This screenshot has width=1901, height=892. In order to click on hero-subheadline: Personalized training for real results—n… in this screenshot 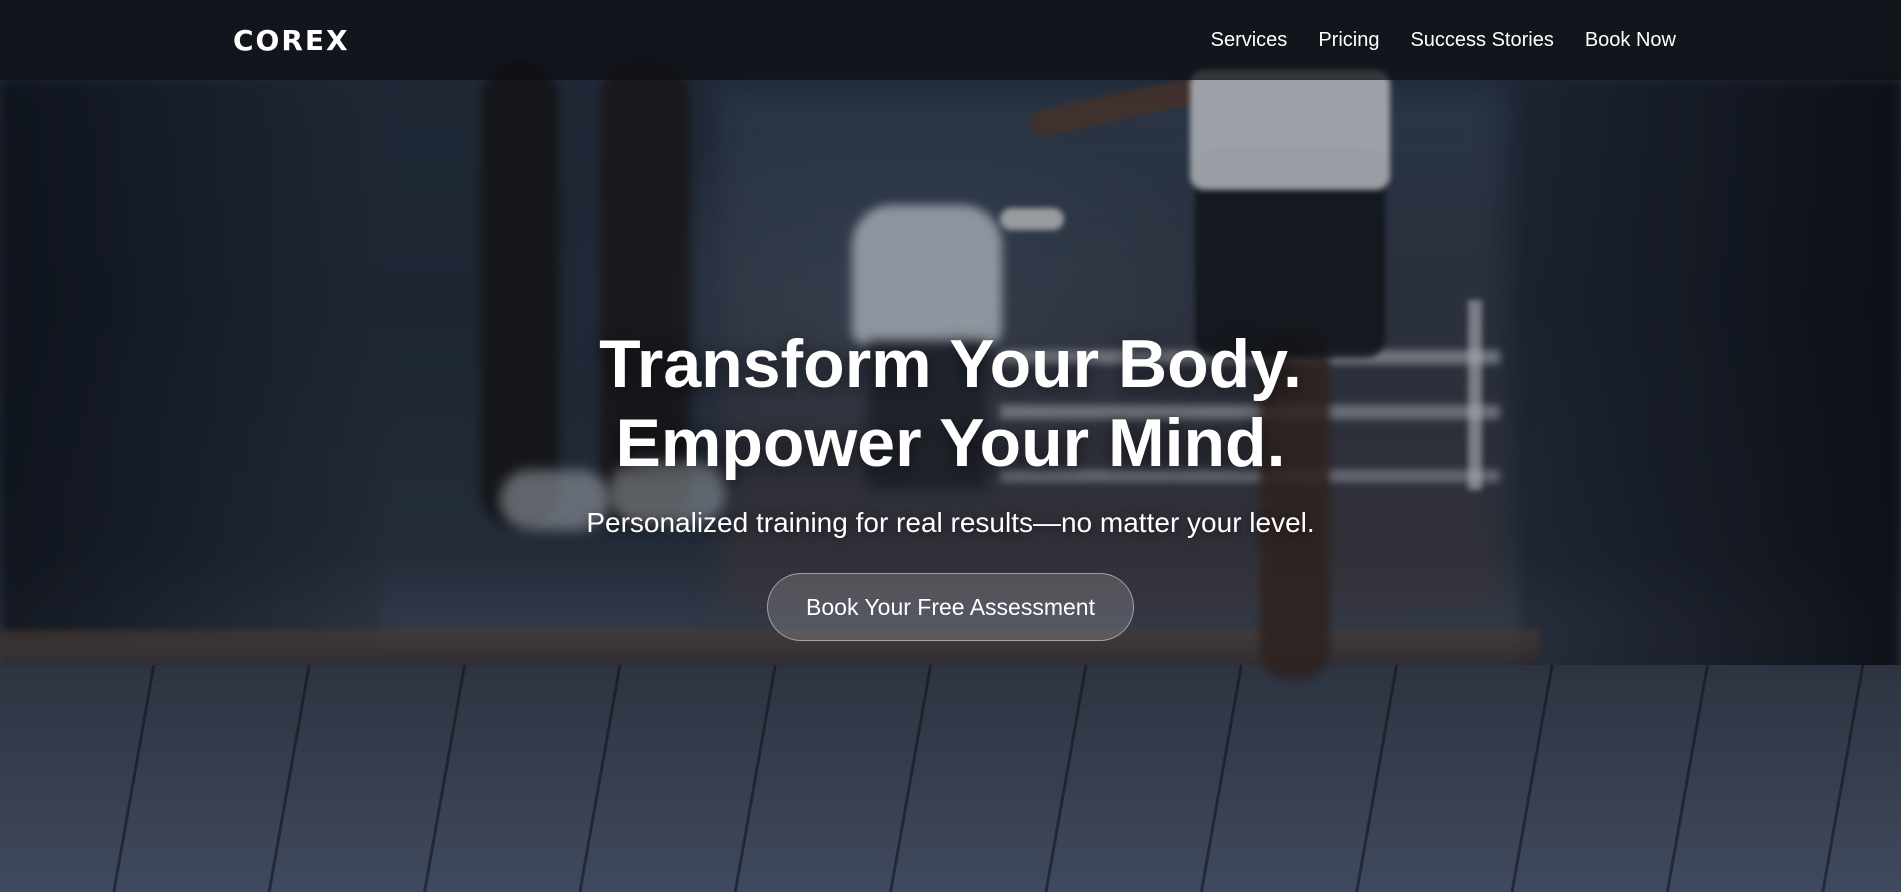, I will do `click(950, 522)`.